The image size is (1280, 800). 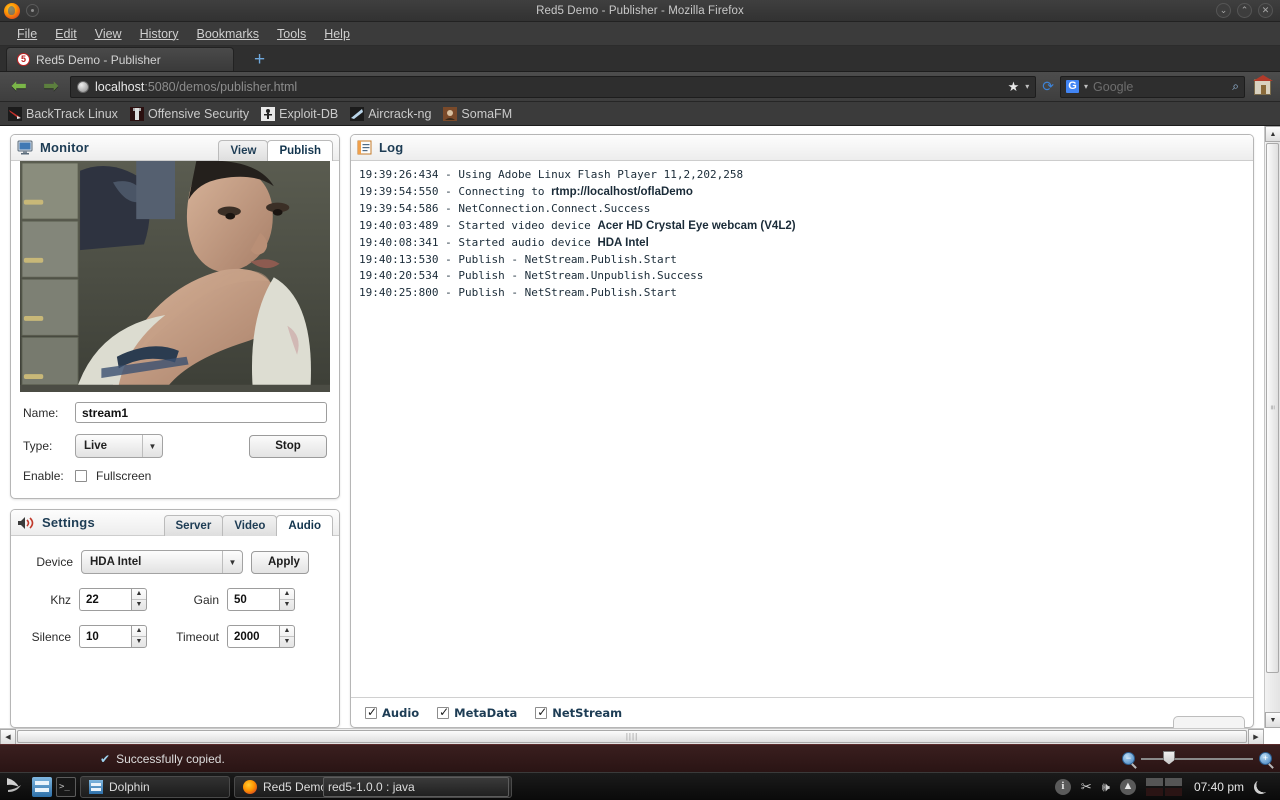 What do you see at coordinates (304, 525) in the screenshot?
I see `tab-audio: Audio` at bounding box center [304, 525].